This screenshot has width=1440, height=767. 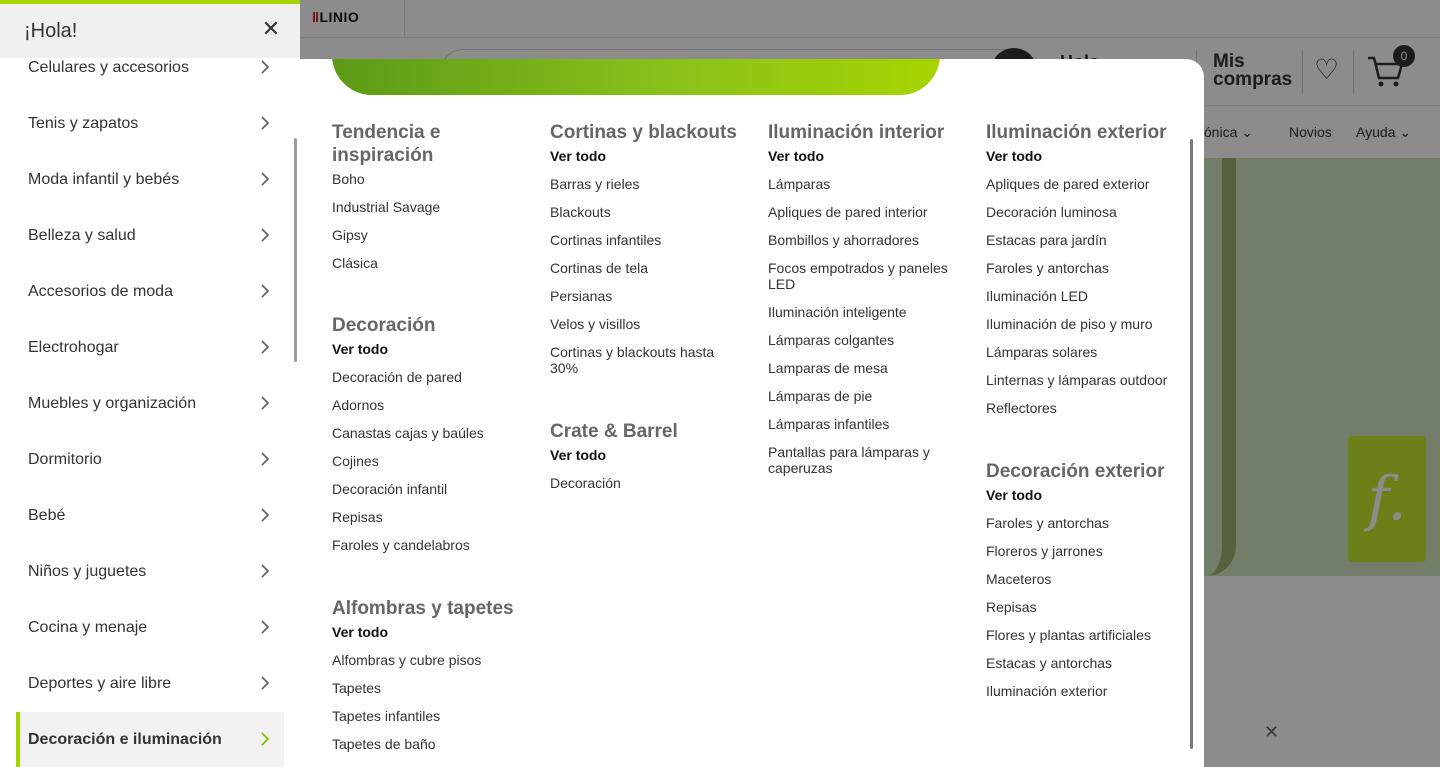 I want to click on drawer-item-label: Moda infantil y bebés, so click(x=104, y=179).